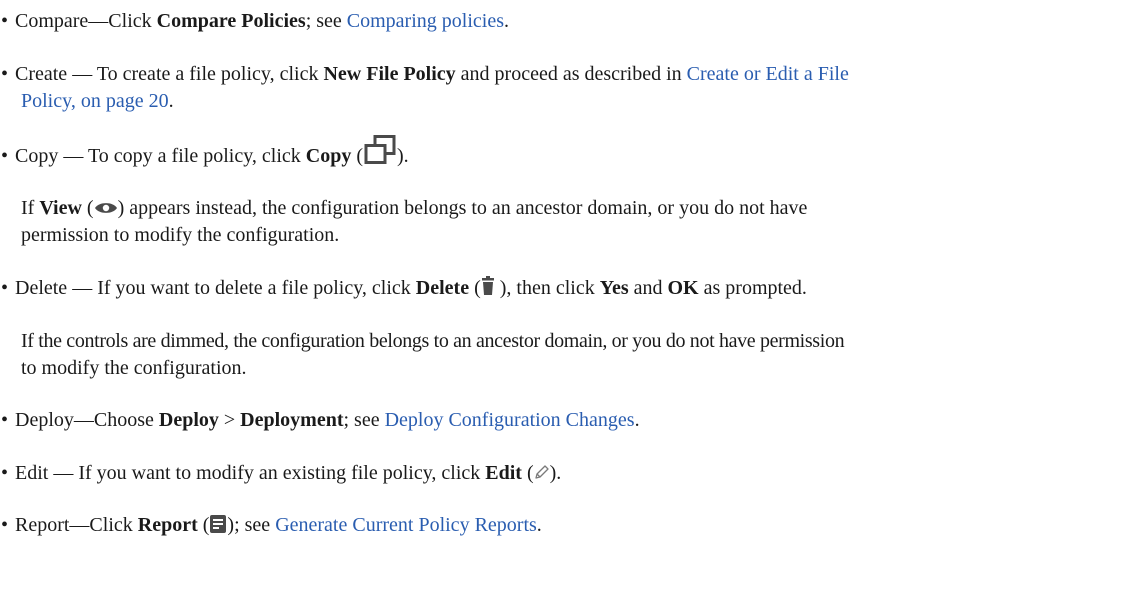 Image resolution: width=1142 pixels, height=590 pixels. Describe the element at coordinates (571, 74) in the screenshot. I see `create-mid-text: and proceed as described in` at that location.